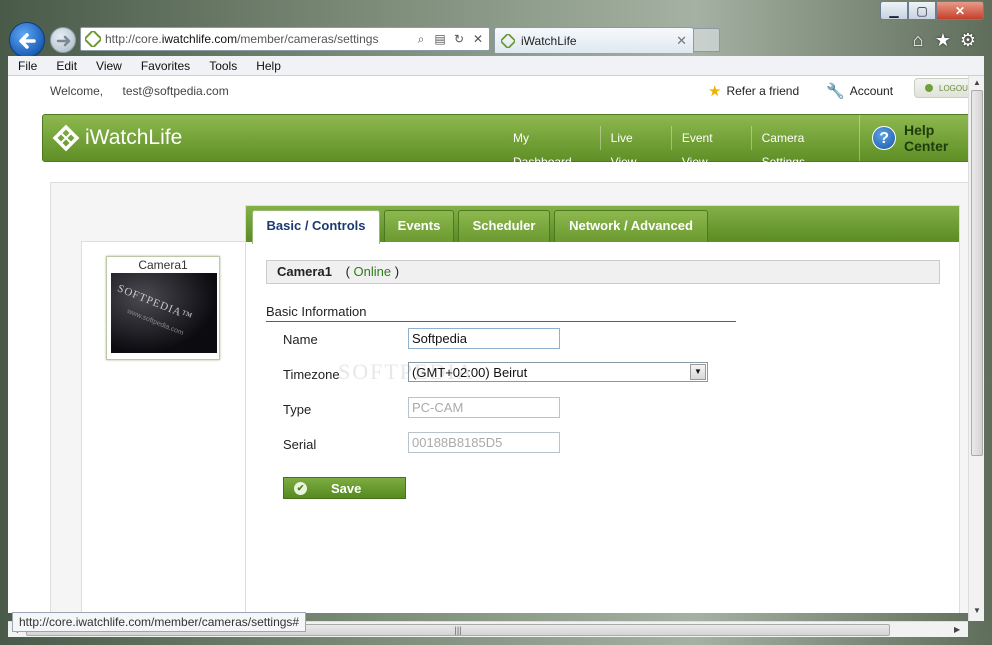 The height and width of the screenshot is (645, 992). Describe the element at coordinates (926, 138) in the screenshot. I see `help-center-label: Help Center` at that location.